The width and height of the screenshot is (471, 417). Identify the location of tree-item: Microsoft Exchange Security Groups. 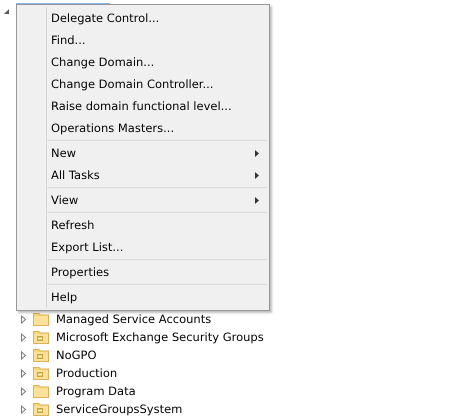
(160, 337).